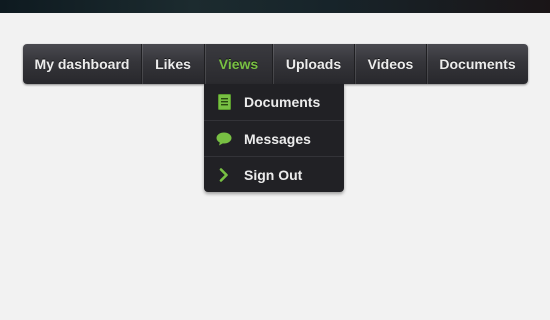 Image resolution: width=550 pixels, height=320 pixels. I want to click on dropdown-item-sign-out: Sign Out, so click(274, 174).